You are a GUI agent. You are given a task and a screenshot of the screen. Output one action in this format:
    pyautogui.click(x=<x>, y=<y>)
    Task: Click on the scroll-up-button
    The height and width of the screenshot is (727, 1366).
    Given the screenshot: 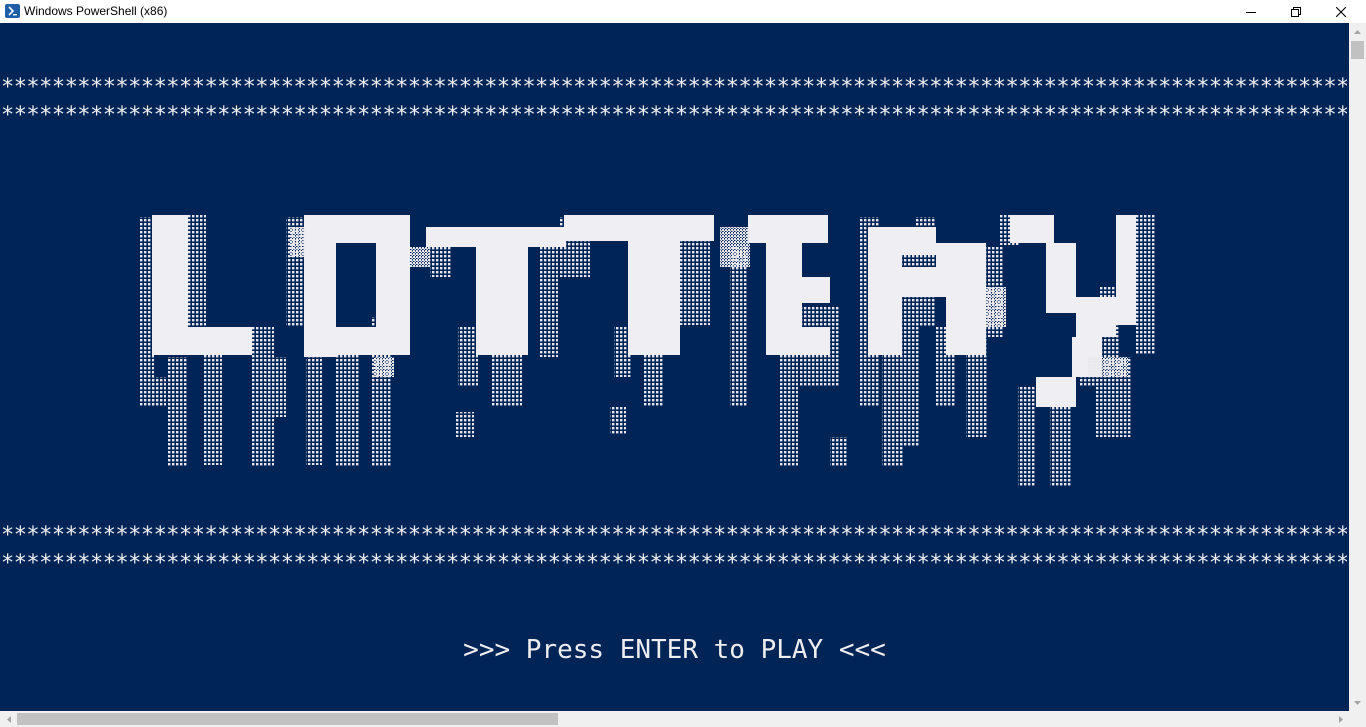 What is the action you would take?
    pyautogui.click(x=1357, y=31)
    